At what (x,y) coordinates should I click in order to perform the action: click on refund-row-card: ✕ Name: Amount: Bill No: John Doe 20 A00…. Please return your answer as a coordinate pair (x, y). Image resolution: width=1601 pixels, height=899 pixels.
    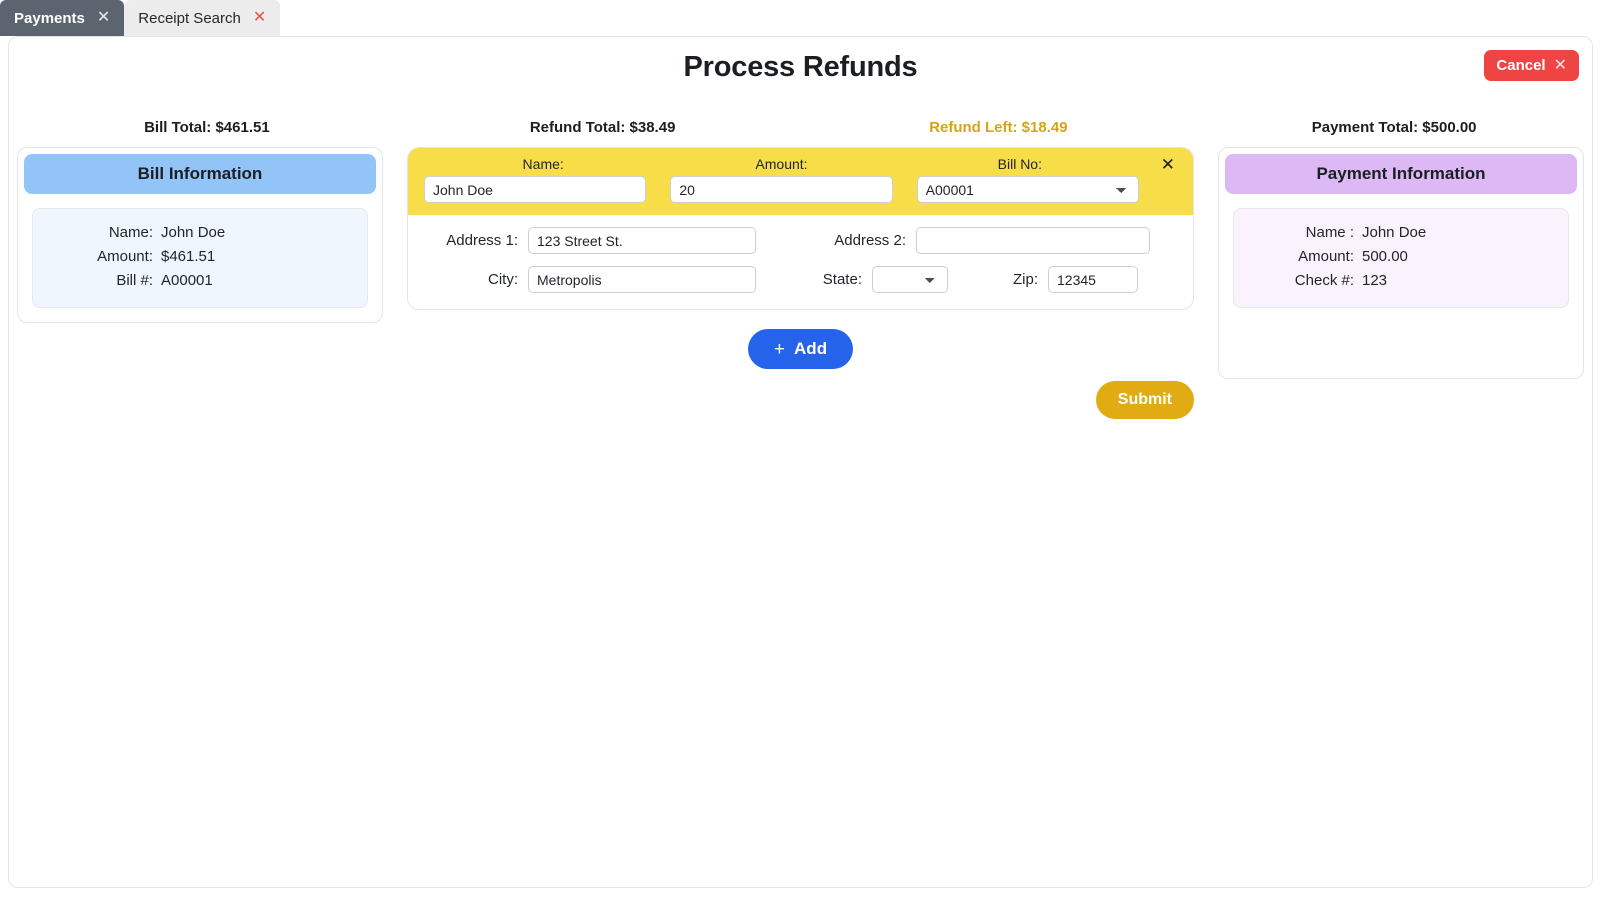
    Looking at the image, I should click on (800, 228).